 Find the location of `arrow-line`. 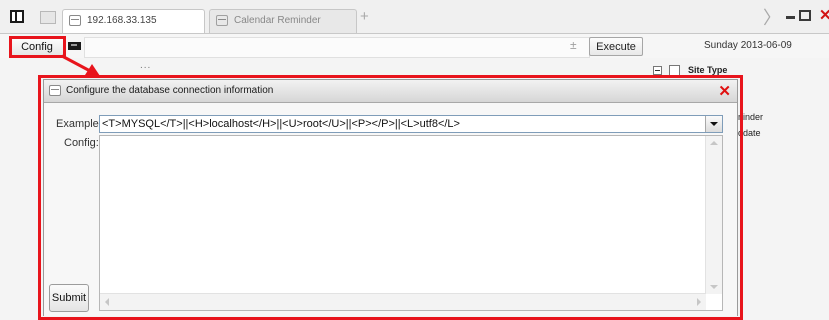

arrow-line is located at coordinates (77, 64).